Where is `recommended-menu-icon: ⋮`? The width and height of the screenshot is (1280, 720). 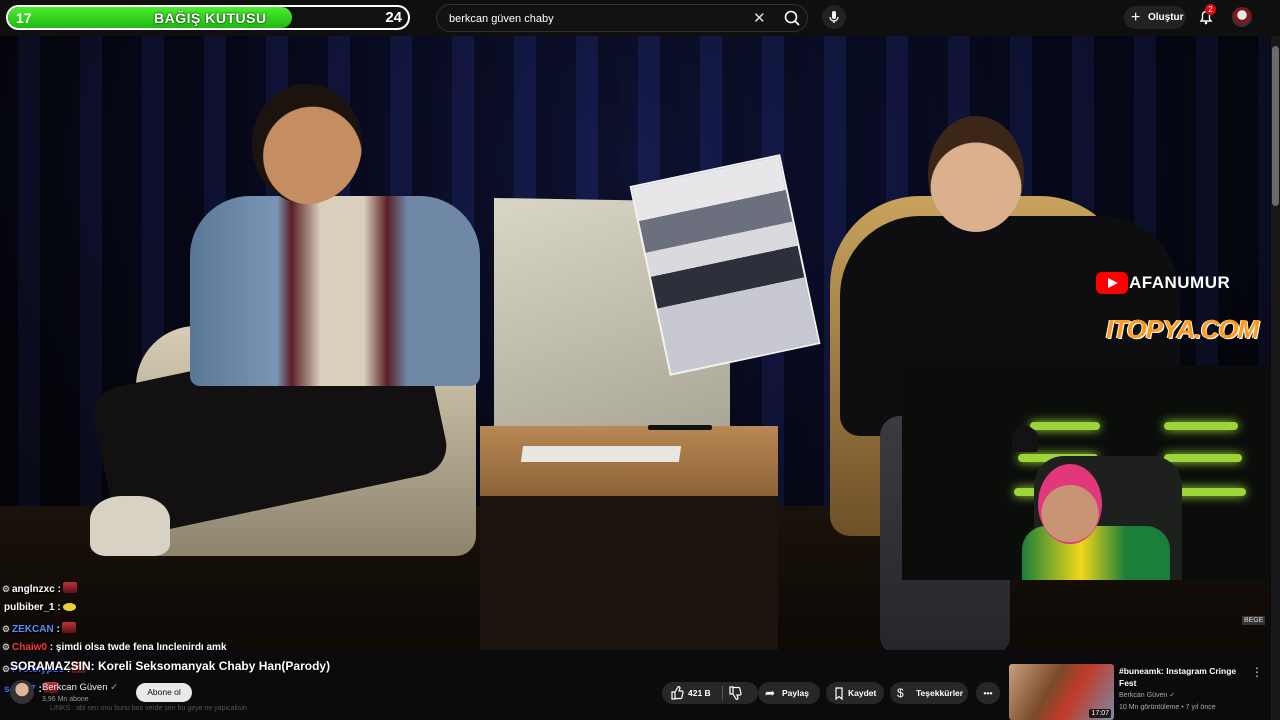 recommended-menu-icon: ⋮ is located at coordinates (1257, 672).